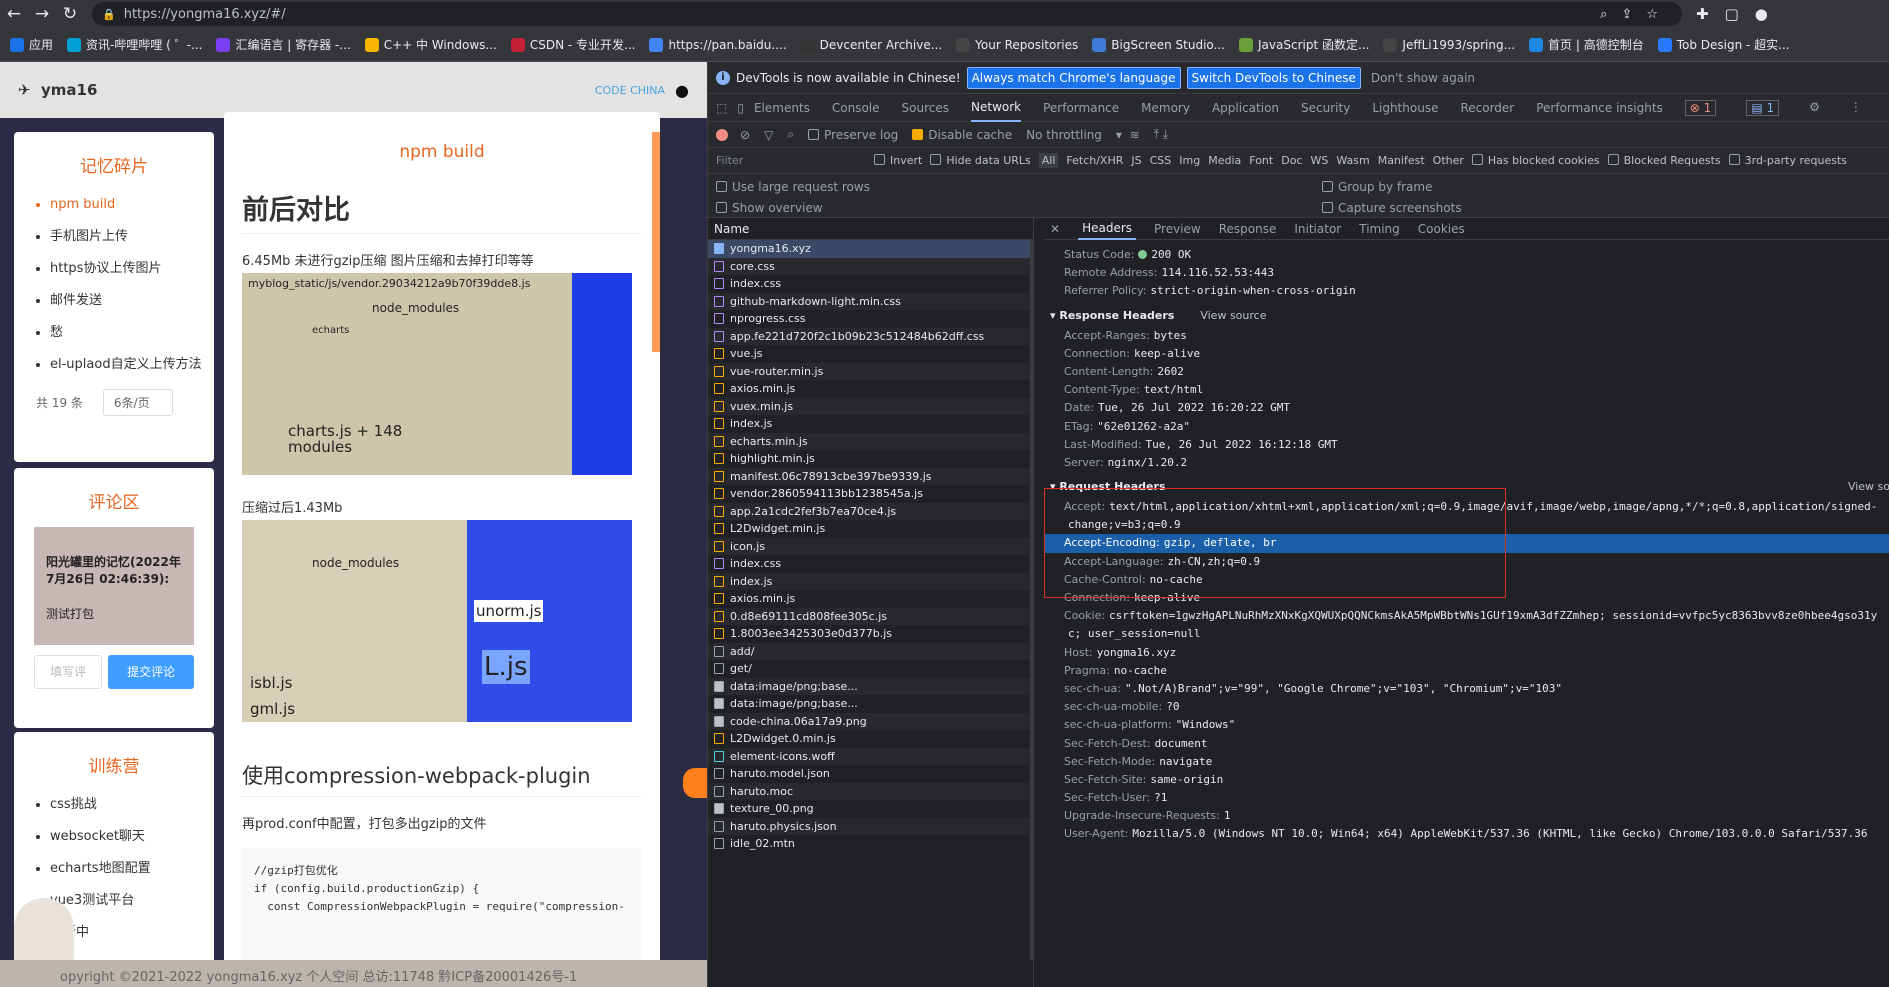  What do you see at coordinates (870, 266) in the screenshot?
I see `request-row: core.css` at bounding box center [870, 266].